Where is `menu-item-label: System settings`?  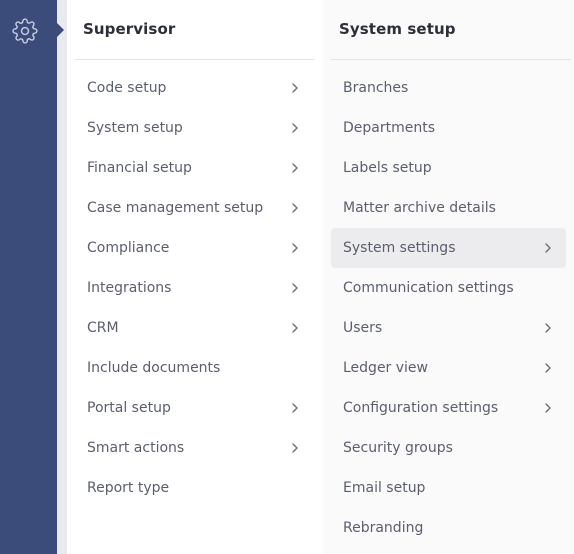 menu-item-label: System settings is located at coordinates (399, 248).